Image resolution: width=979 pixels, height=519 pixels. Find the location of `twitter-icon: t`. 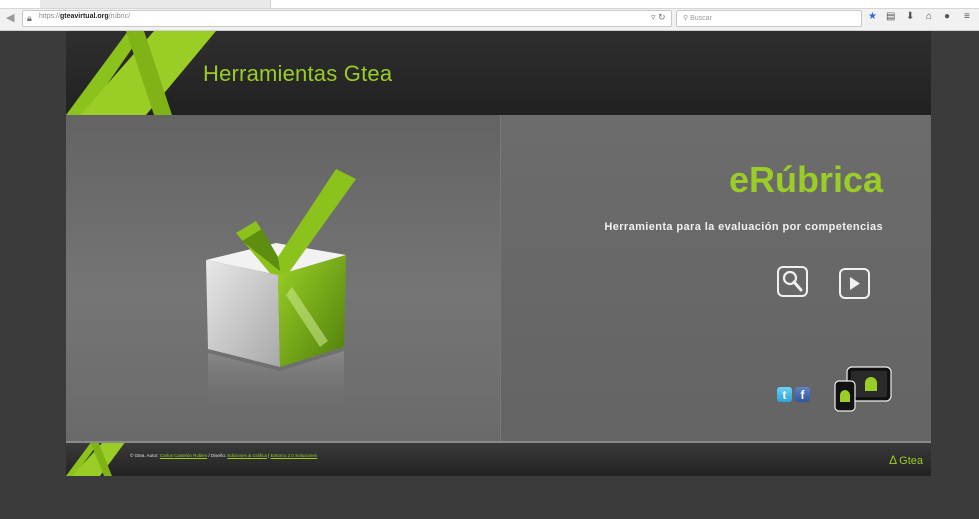

twitter-icon: t is located at coordinates (784, 394).